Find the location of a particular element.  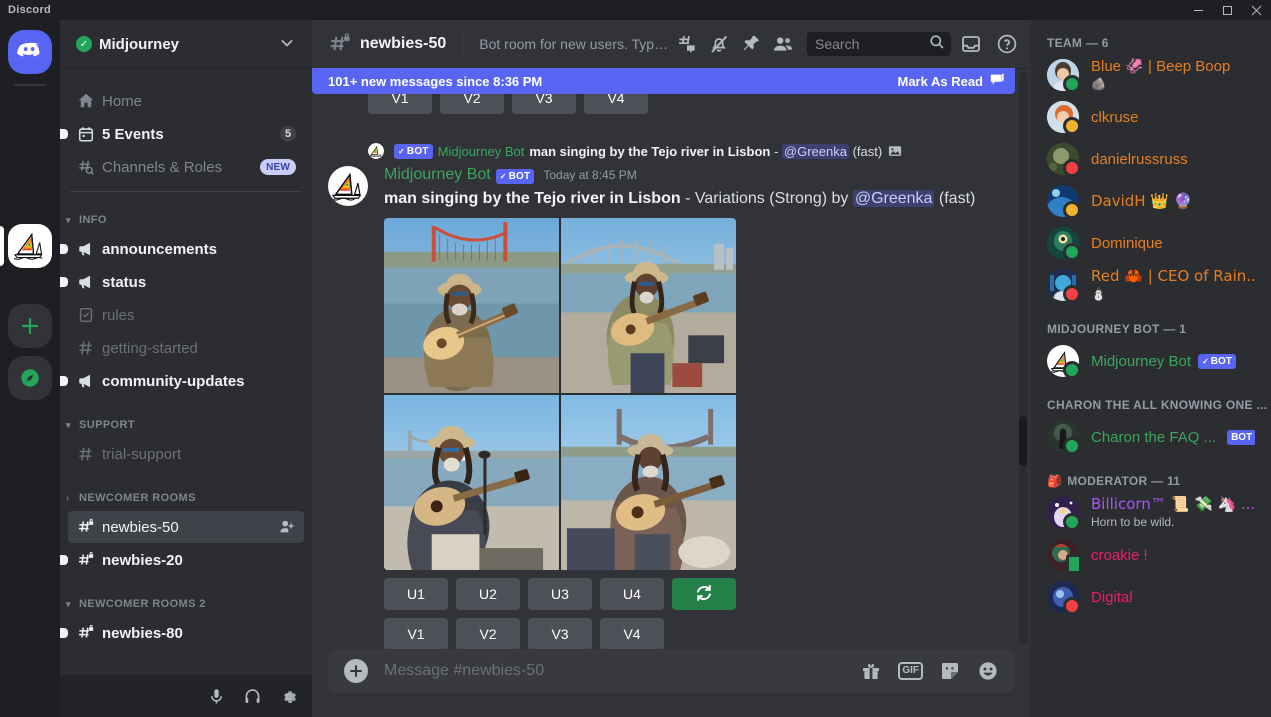

sticker-icon is located at coordinates (950, 671).